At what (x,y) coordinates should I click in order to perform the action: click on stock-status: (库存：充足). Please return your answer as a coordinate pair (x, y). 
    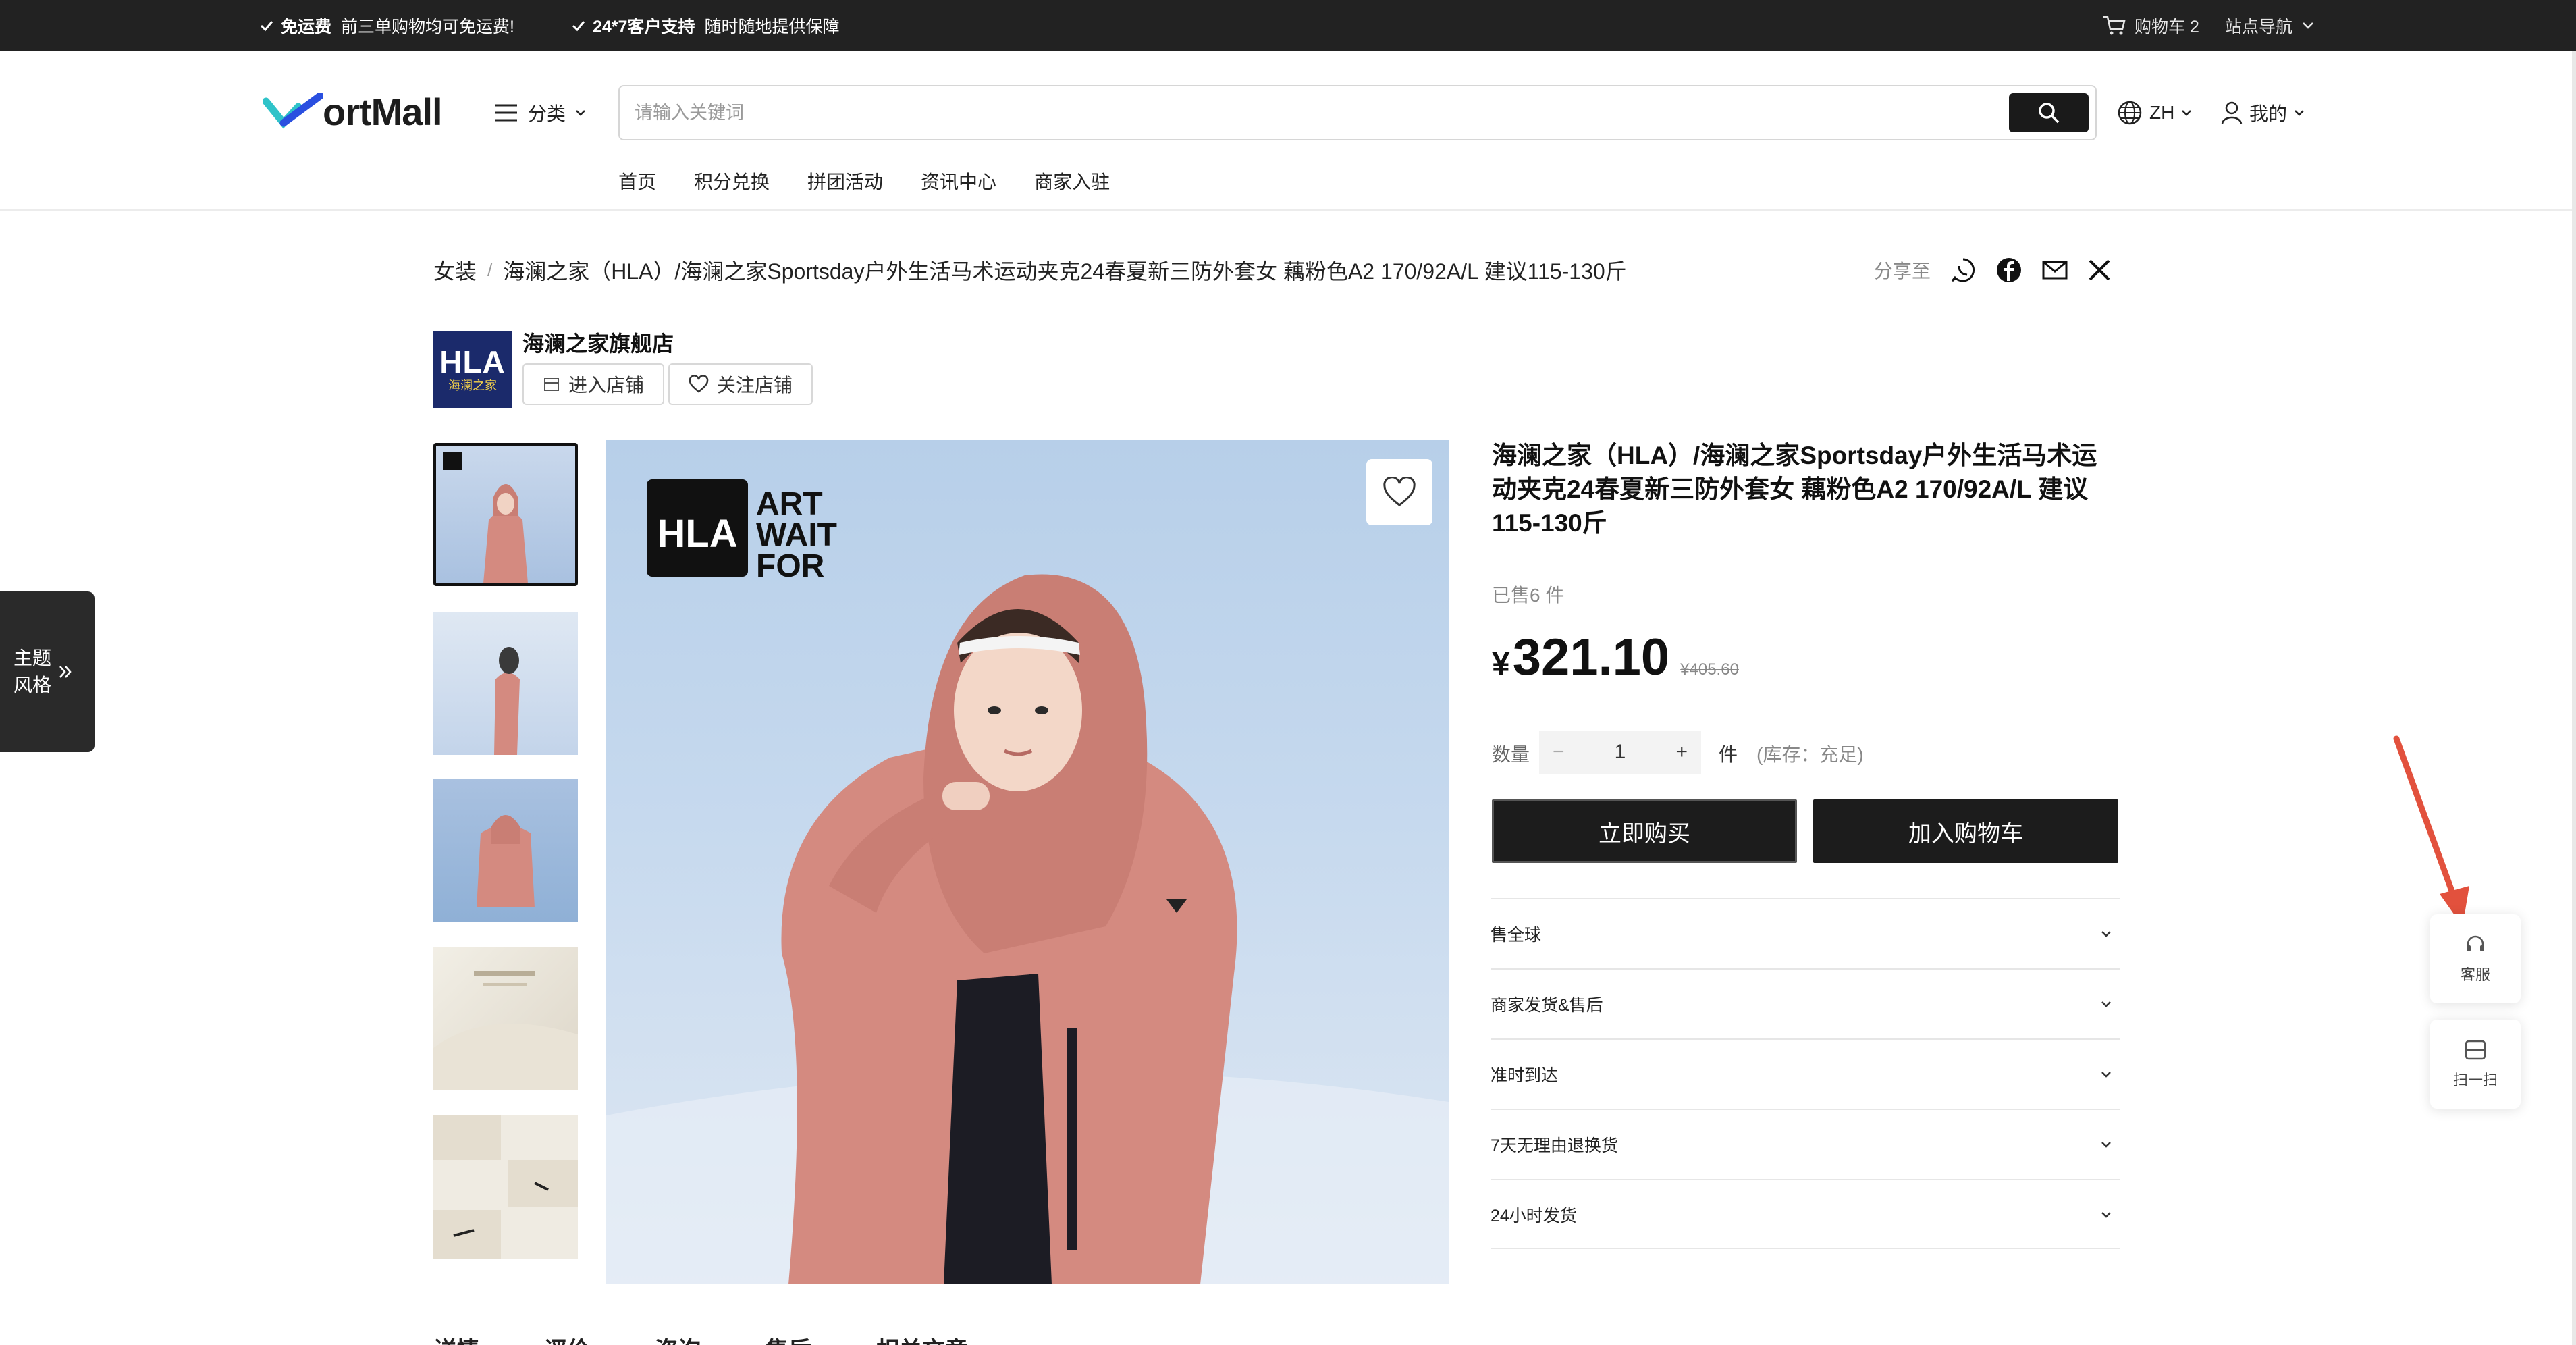
    Looking at the image, I should click on (1810, 754).